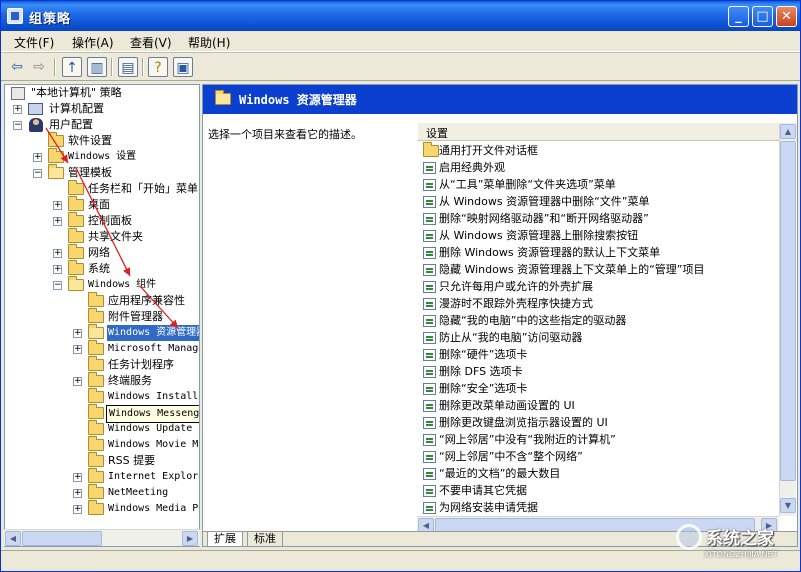  I want to click on user-icon, so click(36, 125).